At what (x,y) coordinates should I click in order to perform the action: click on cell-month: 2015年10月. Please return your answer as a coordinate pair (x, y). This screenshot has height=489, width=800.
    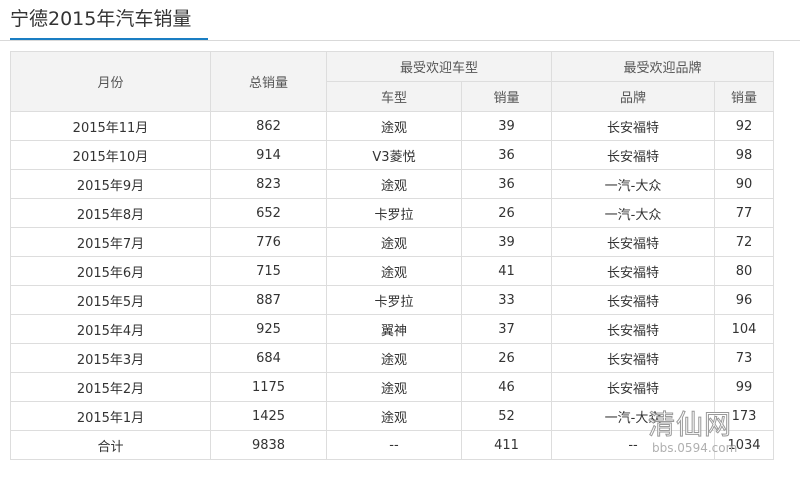
    Looking at the image, I should click on (110, 155).